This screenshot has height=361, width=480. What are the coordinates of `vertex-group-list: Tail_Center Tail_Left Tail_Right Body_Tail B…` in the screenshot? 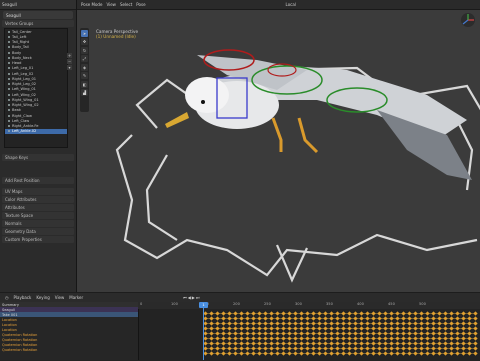 It's located at (36, 88).